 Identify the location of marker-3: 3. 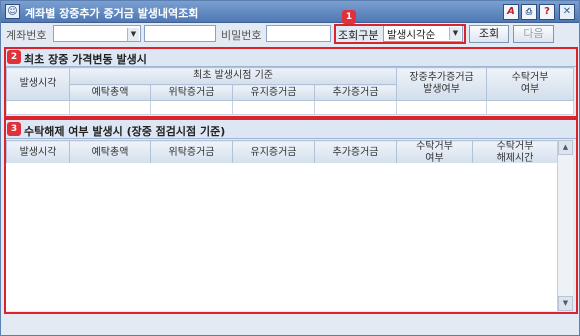
(14, 129).